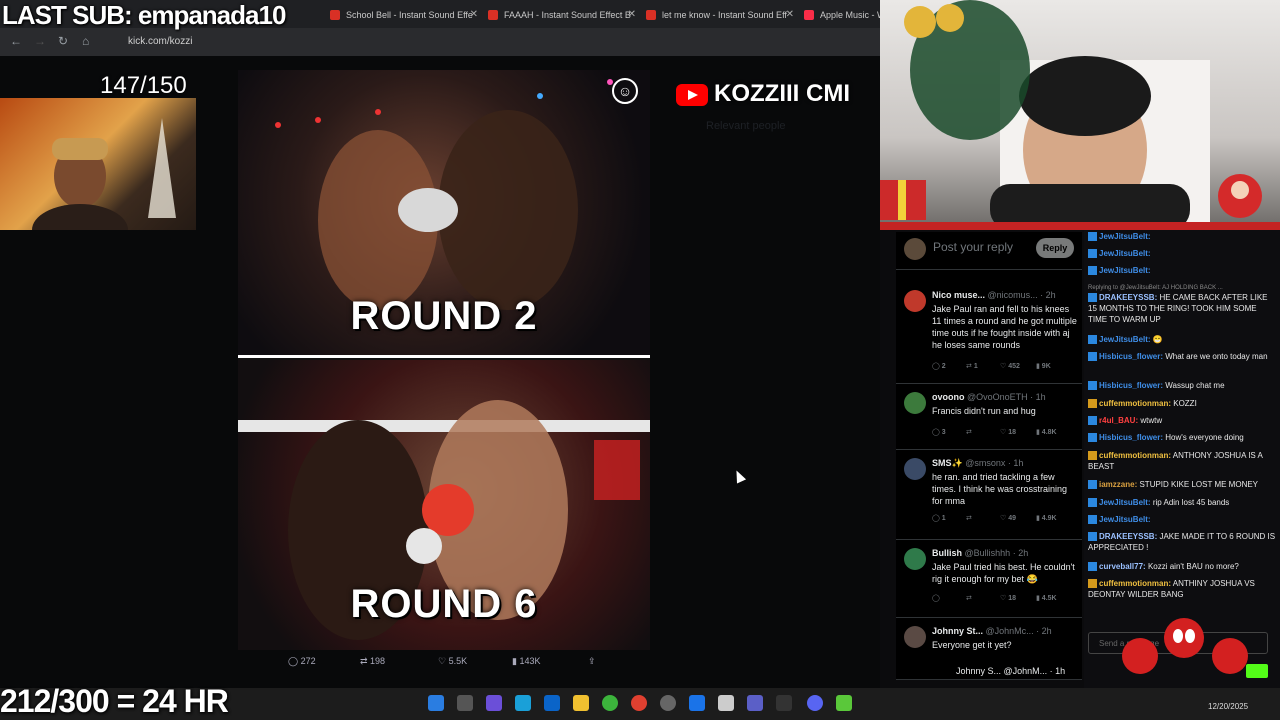  Describe the element at coordinates (1191, 502) in the screenshot. I see `chat-text: rip Adin lost 45 bands` at that location.